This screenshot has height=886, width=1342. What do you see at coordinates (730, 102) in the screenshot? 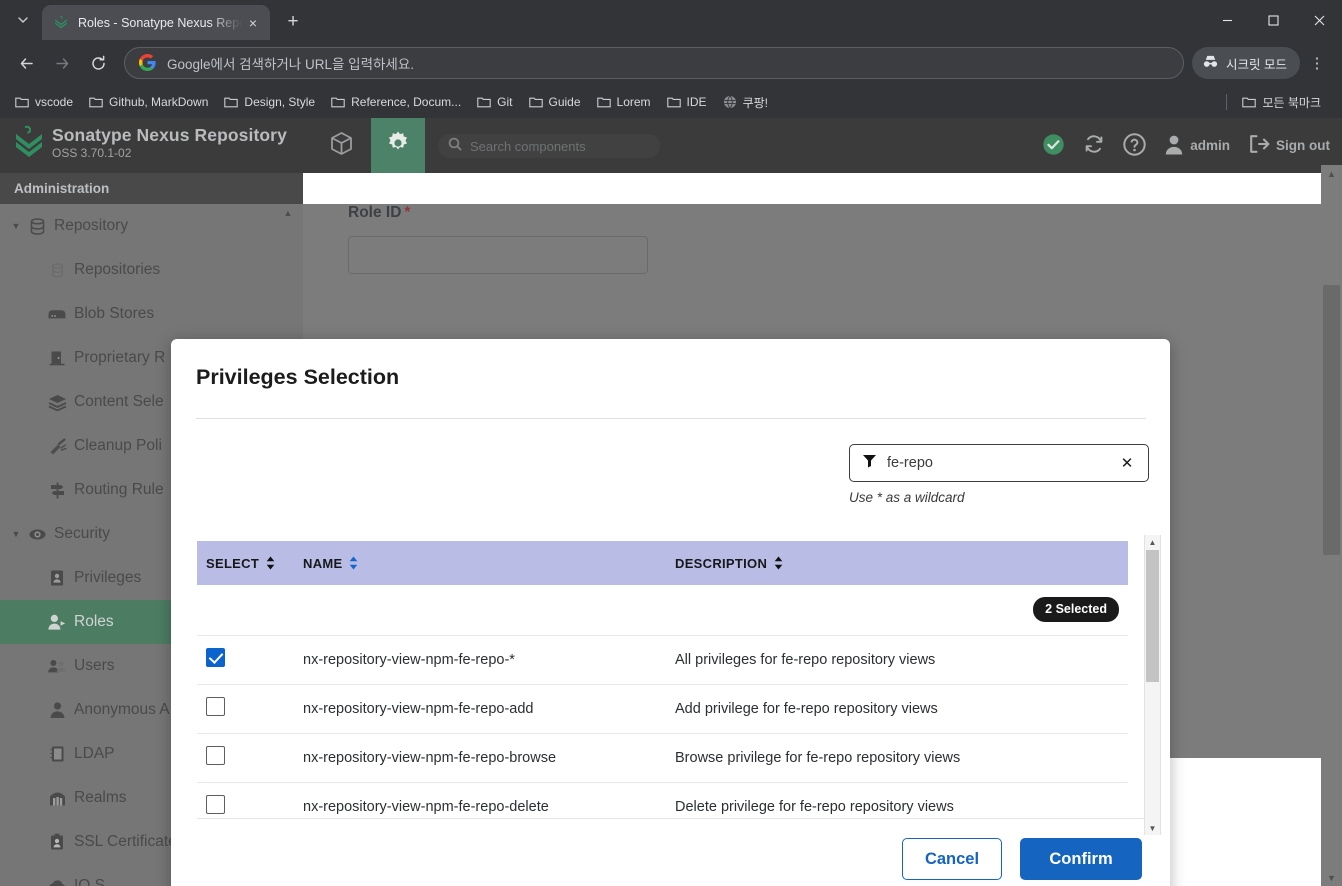
I see `globe-icon` at bounding box center [730, 102].